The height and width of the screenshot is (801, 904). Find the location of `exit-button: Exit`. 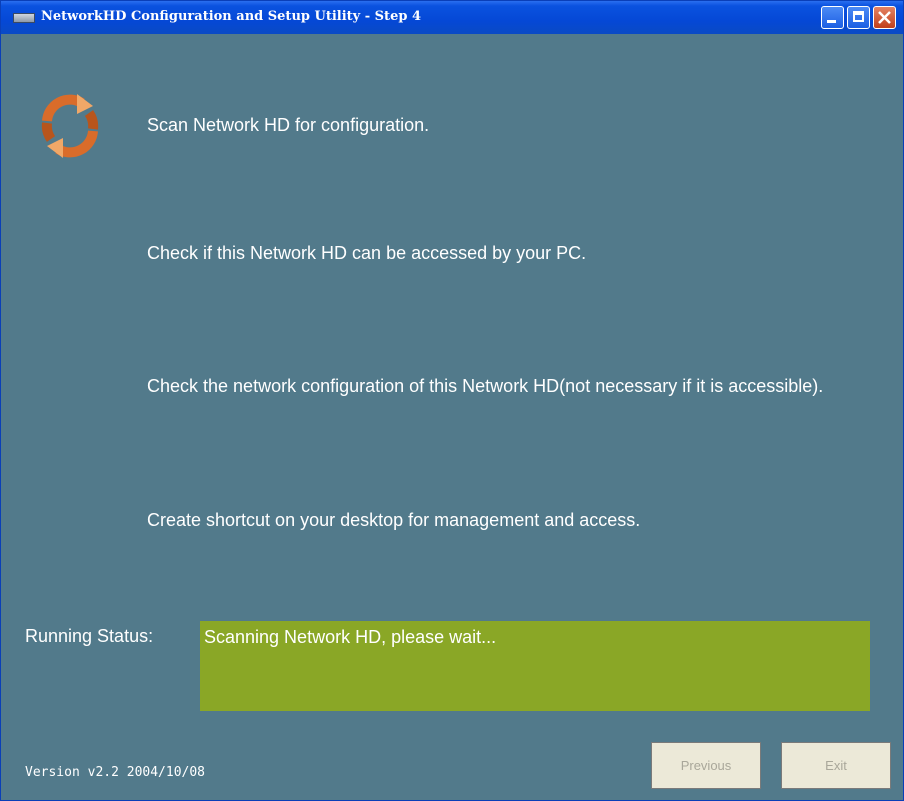

exit-button: Exit is located at coordinates (836, 765).